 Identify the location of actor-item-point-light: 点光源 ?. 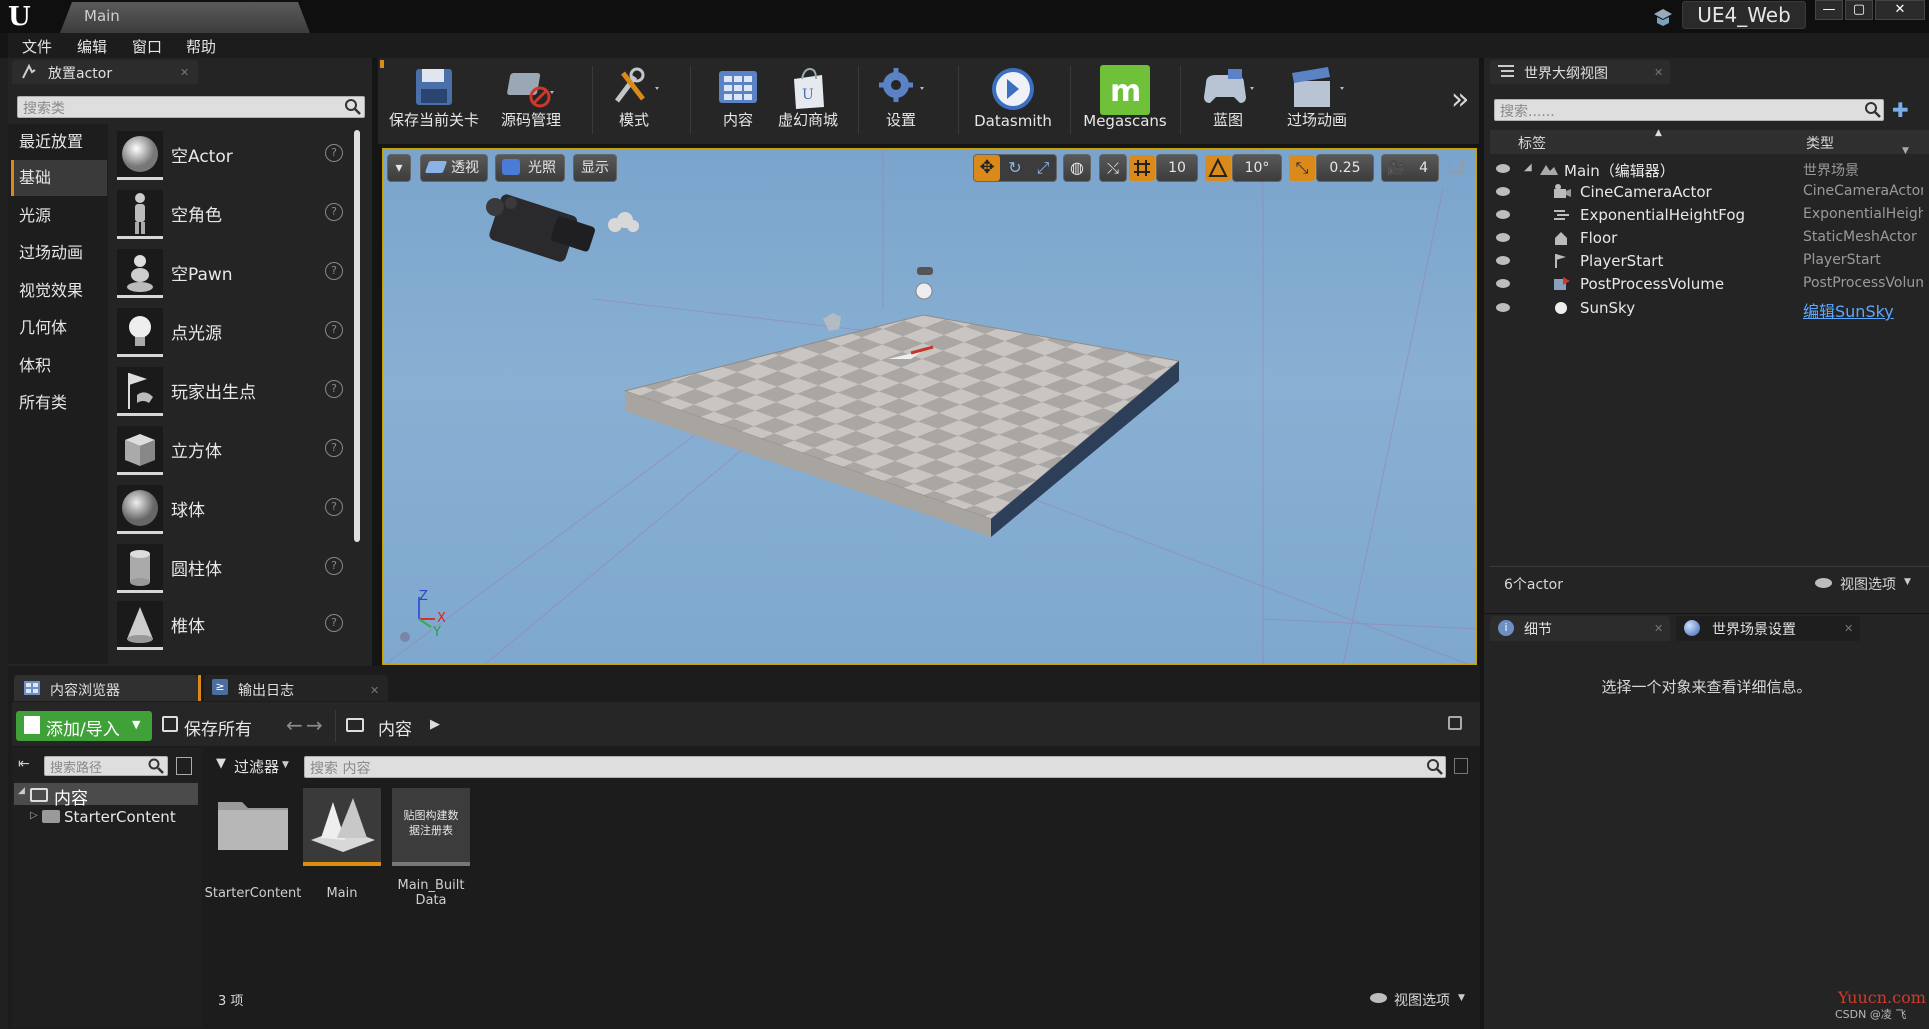
(230, 331).